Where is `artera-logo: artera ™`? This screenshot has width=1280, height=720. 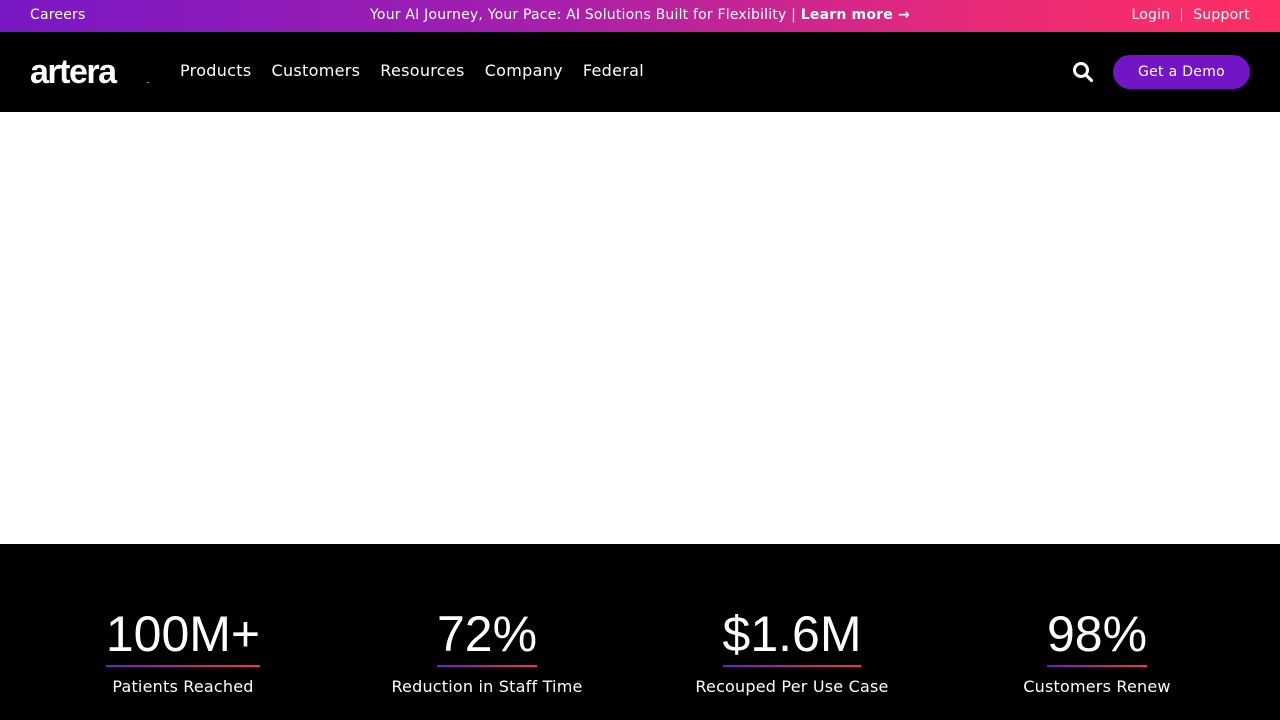 artera-logo: artera ™ is located at coordinates (91, 72).